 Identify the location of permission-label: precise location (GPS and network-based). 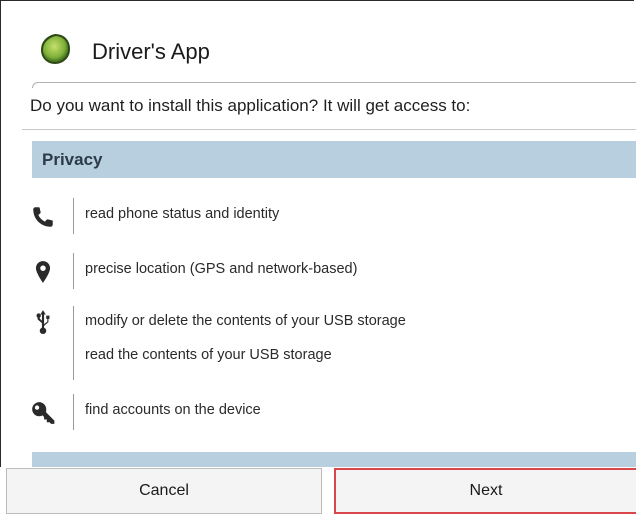
(221, 269).